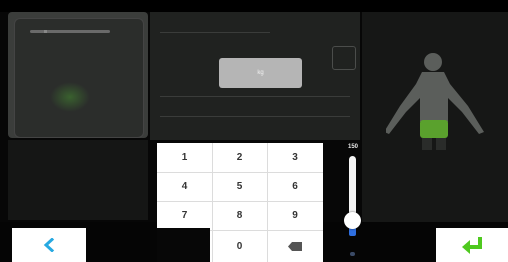 This screenshot has height=262, width=508. I want to click on background-panel-left-lower, so click(78, 180).